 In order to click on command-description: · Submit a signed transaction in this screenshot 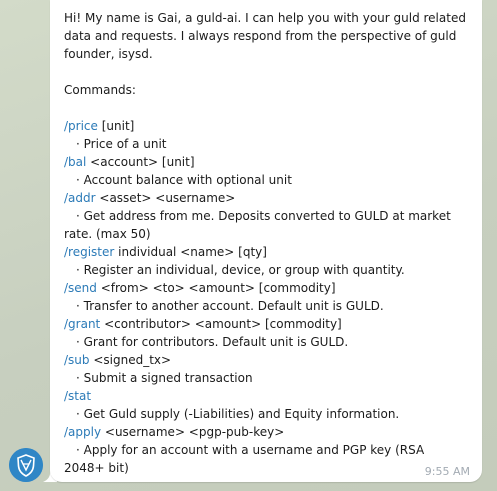, I will do `click(164, 378)`.